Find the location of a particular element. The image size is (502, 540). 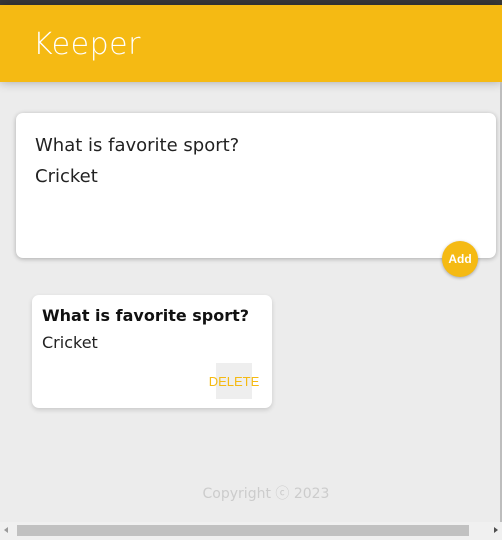

horizontal-scrollbar is located at coordinates (251, 531).